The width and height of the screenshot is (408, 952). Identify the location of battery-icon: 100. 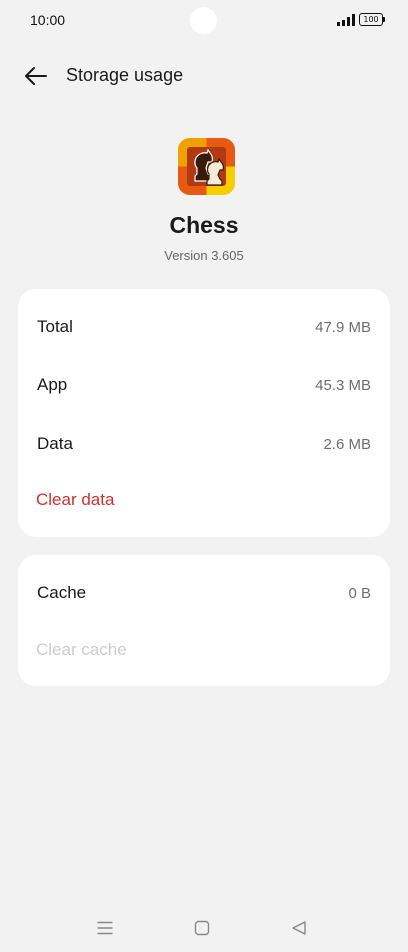
(372, 19).